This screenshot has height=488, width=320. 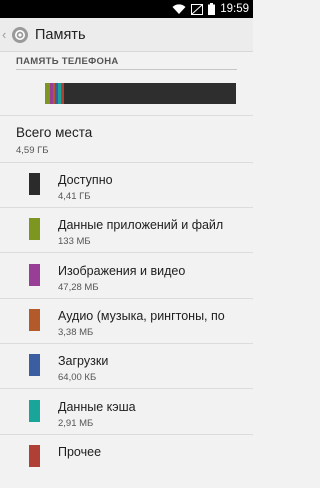 I want to click on battery-icon, so click(x=212, y=9).